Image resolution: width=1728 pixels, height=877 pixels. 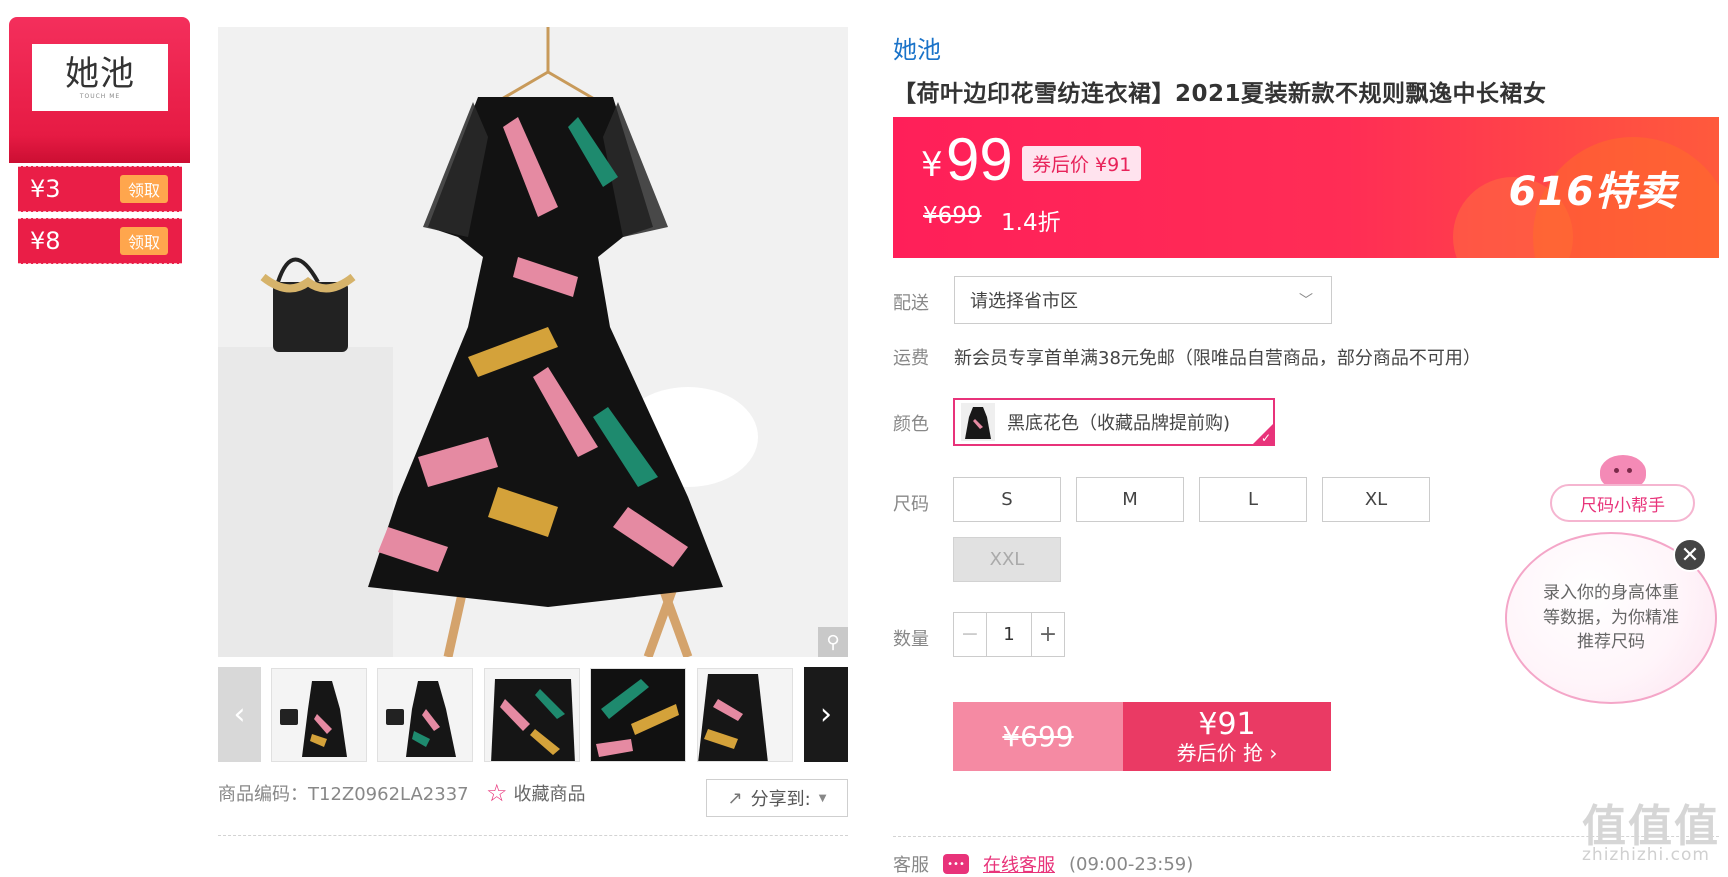 What do you see at coordinates (822, 798) in the screenshot?
I see `caret-down-icon: ▼` at bounding box center [822, 798].